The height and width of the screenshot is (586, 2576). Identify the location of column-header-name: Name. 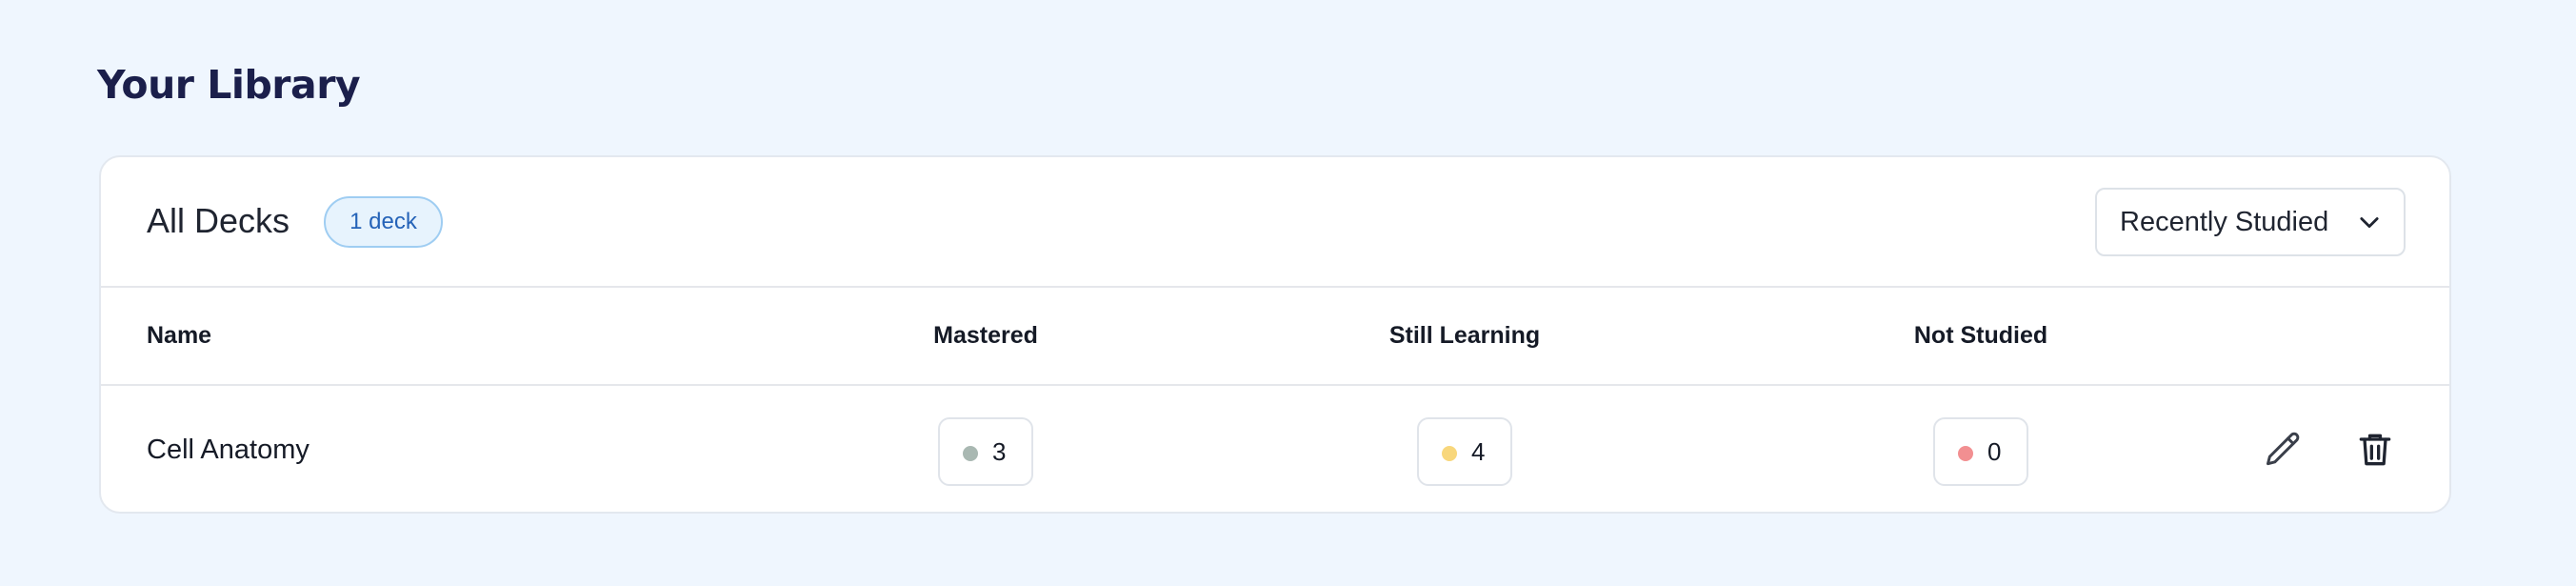
(179, 336).